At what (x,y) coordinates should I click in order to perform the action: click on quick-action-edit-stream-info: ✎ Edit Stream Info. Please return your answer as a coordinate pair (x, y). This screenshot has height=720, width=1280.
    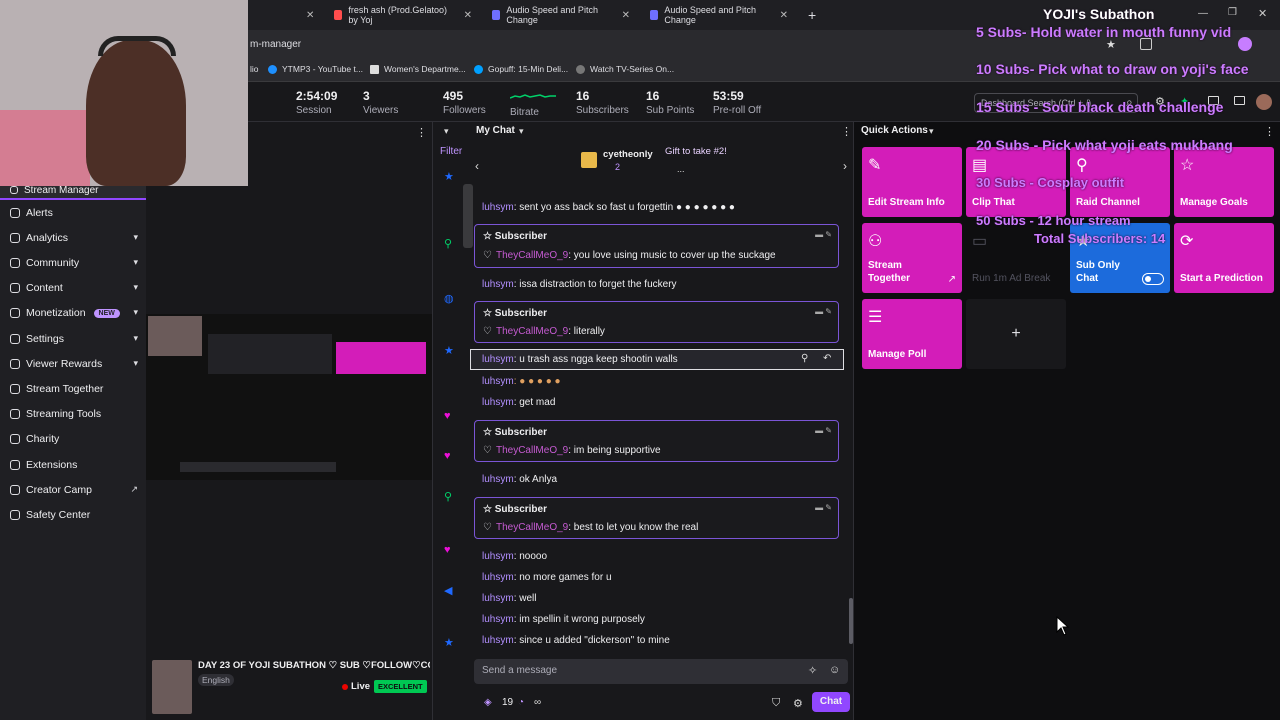
    Looking at the image, I should click on (912, 182).